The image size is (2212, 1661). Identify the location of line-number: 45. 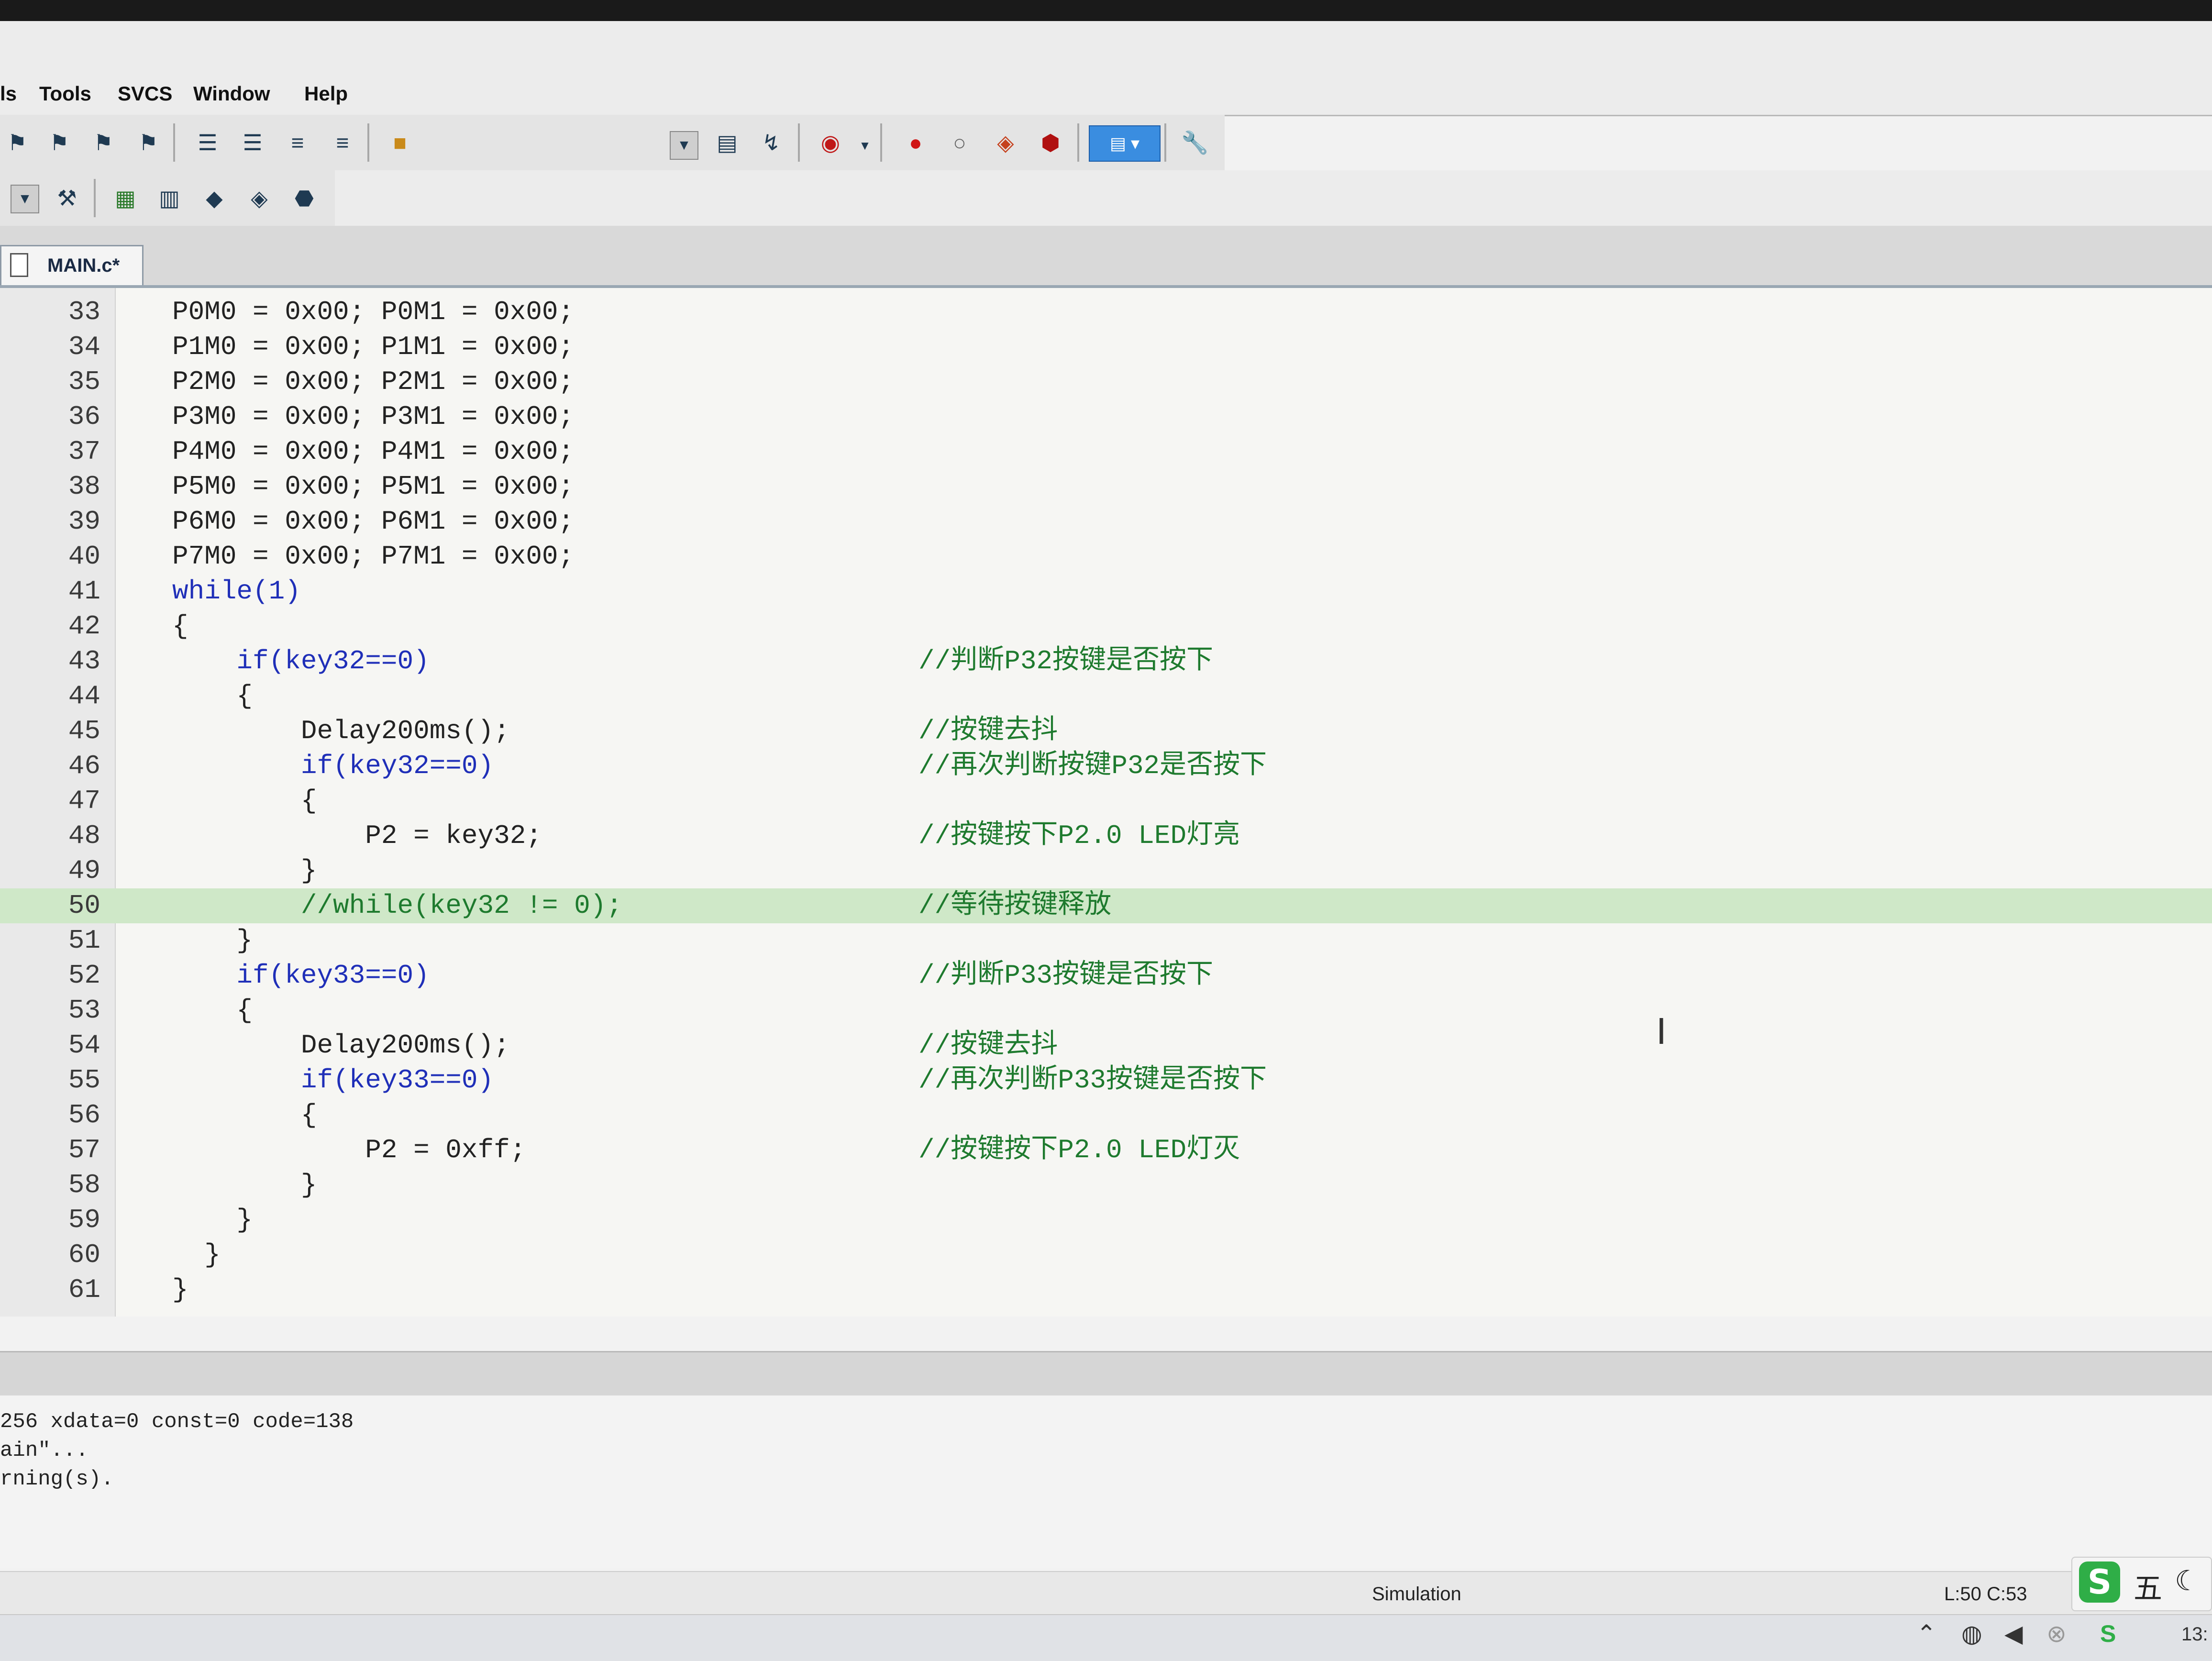
(84, 731).